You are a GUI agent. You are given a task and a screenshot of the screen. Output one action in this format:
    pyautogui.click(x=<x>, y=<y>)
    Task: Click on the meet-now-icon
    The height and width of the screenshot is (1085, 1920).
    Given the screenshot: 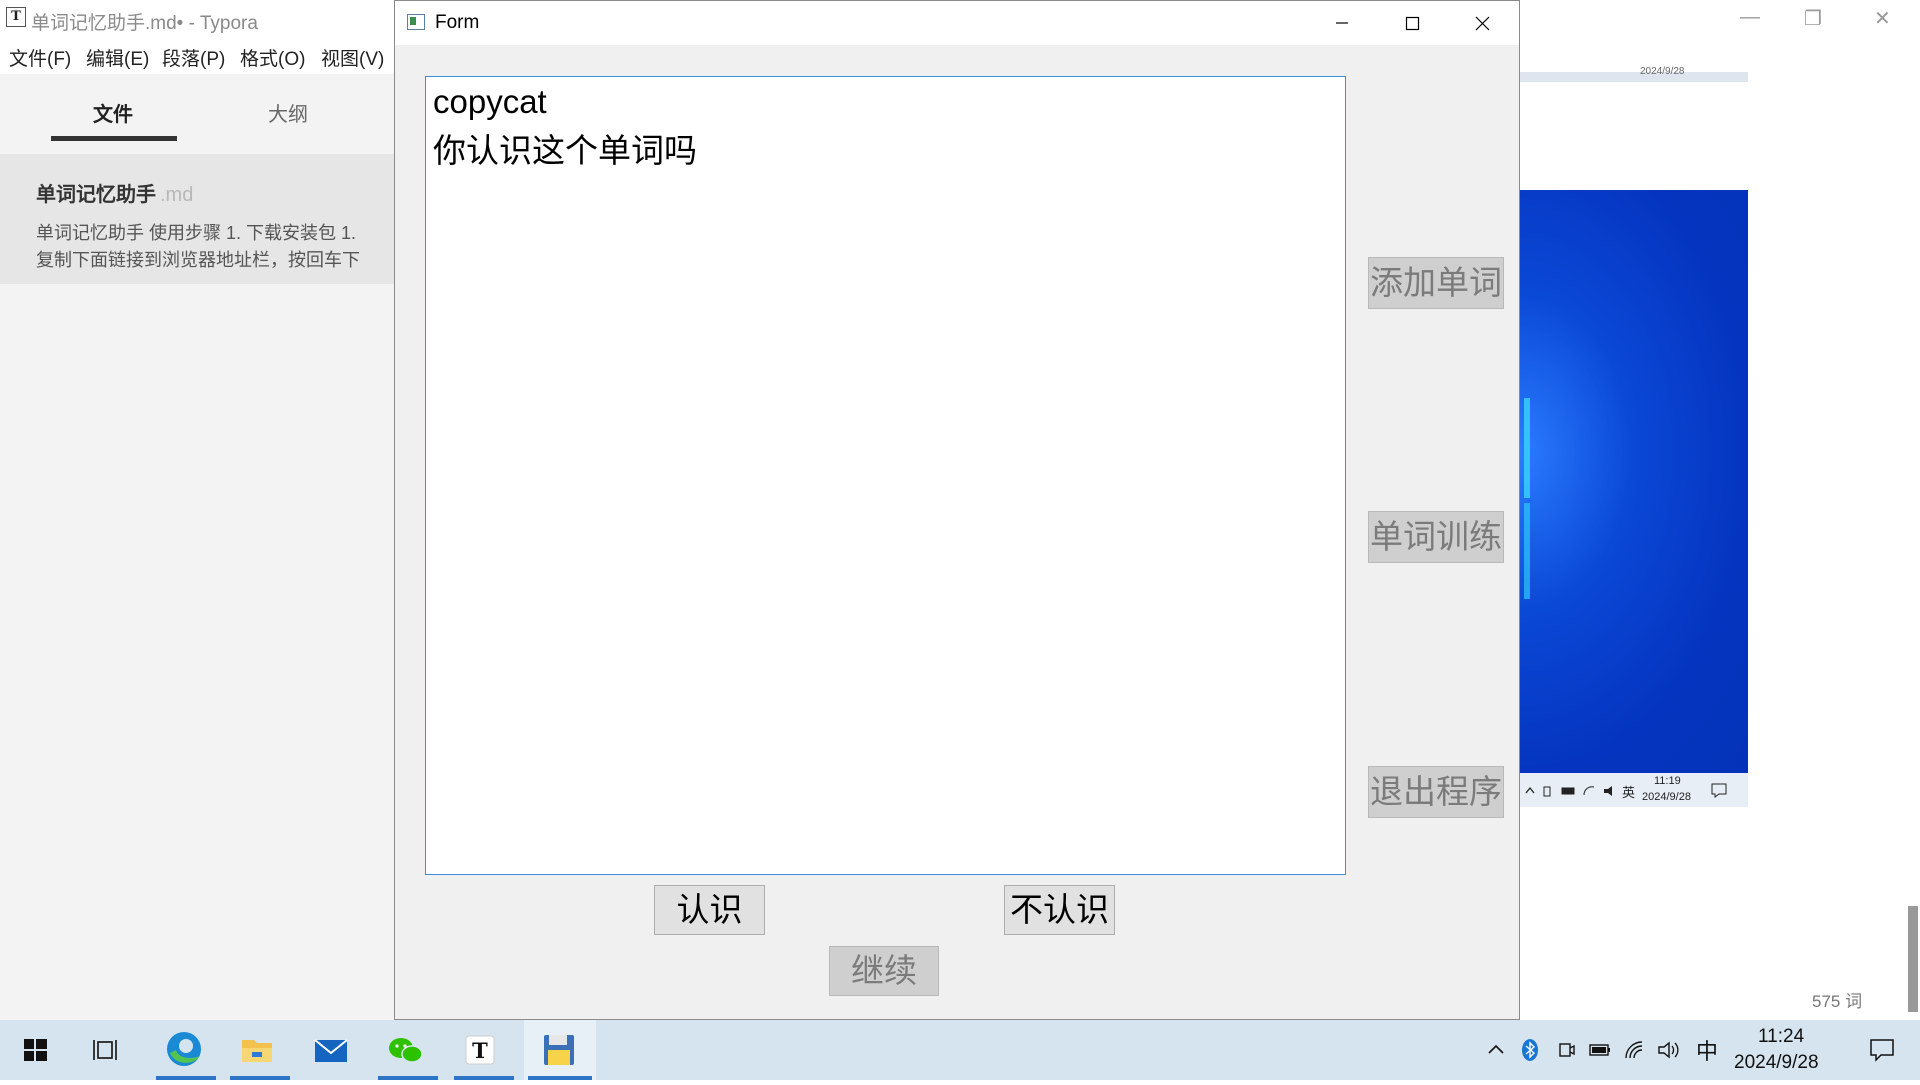 What is the action you would take?
    pyautogui.click(x=1566, y=1050)
    